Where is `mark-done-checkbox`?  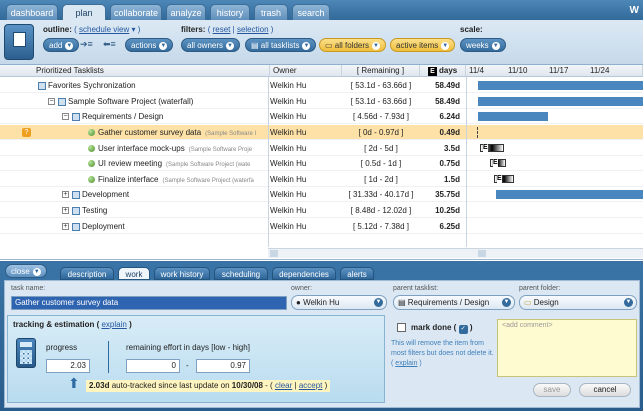 mark-done-checkbox is located at coordinates (401, 327).